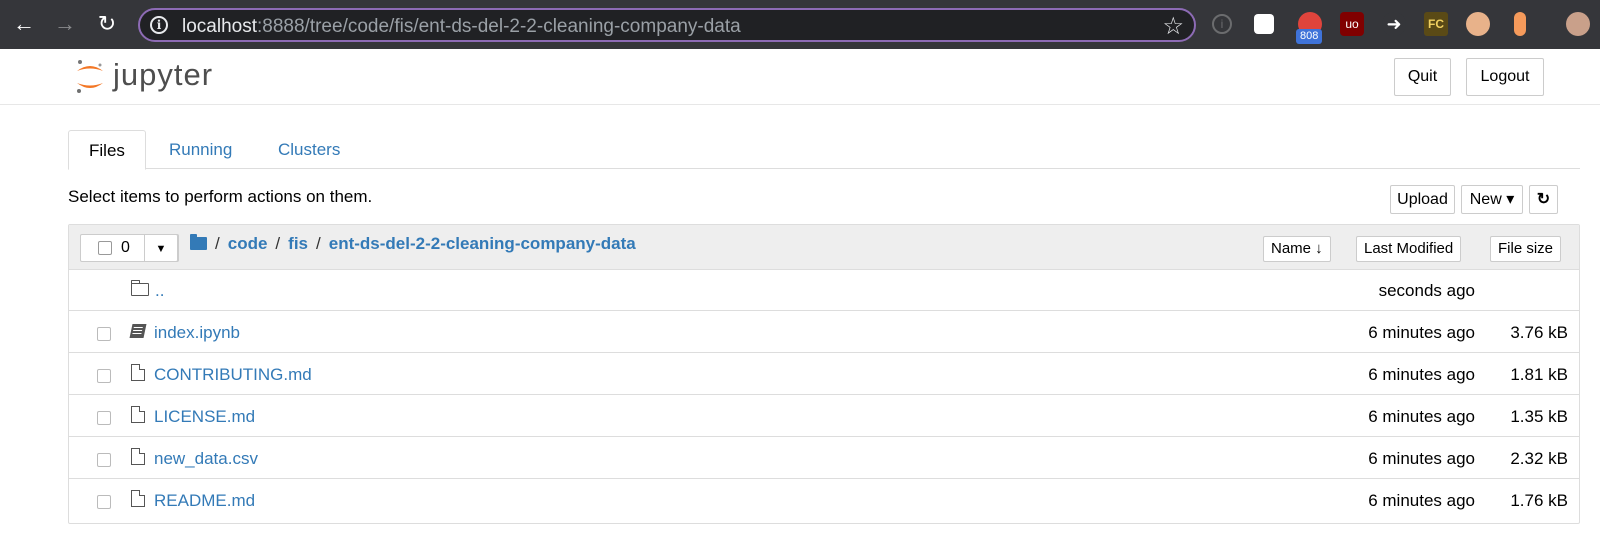 This screenshot has height=559, width=1600. I want to click on table-row: CONTRIBUTING.md 6 minutes ago 1.81 kB, so click(824, 374).